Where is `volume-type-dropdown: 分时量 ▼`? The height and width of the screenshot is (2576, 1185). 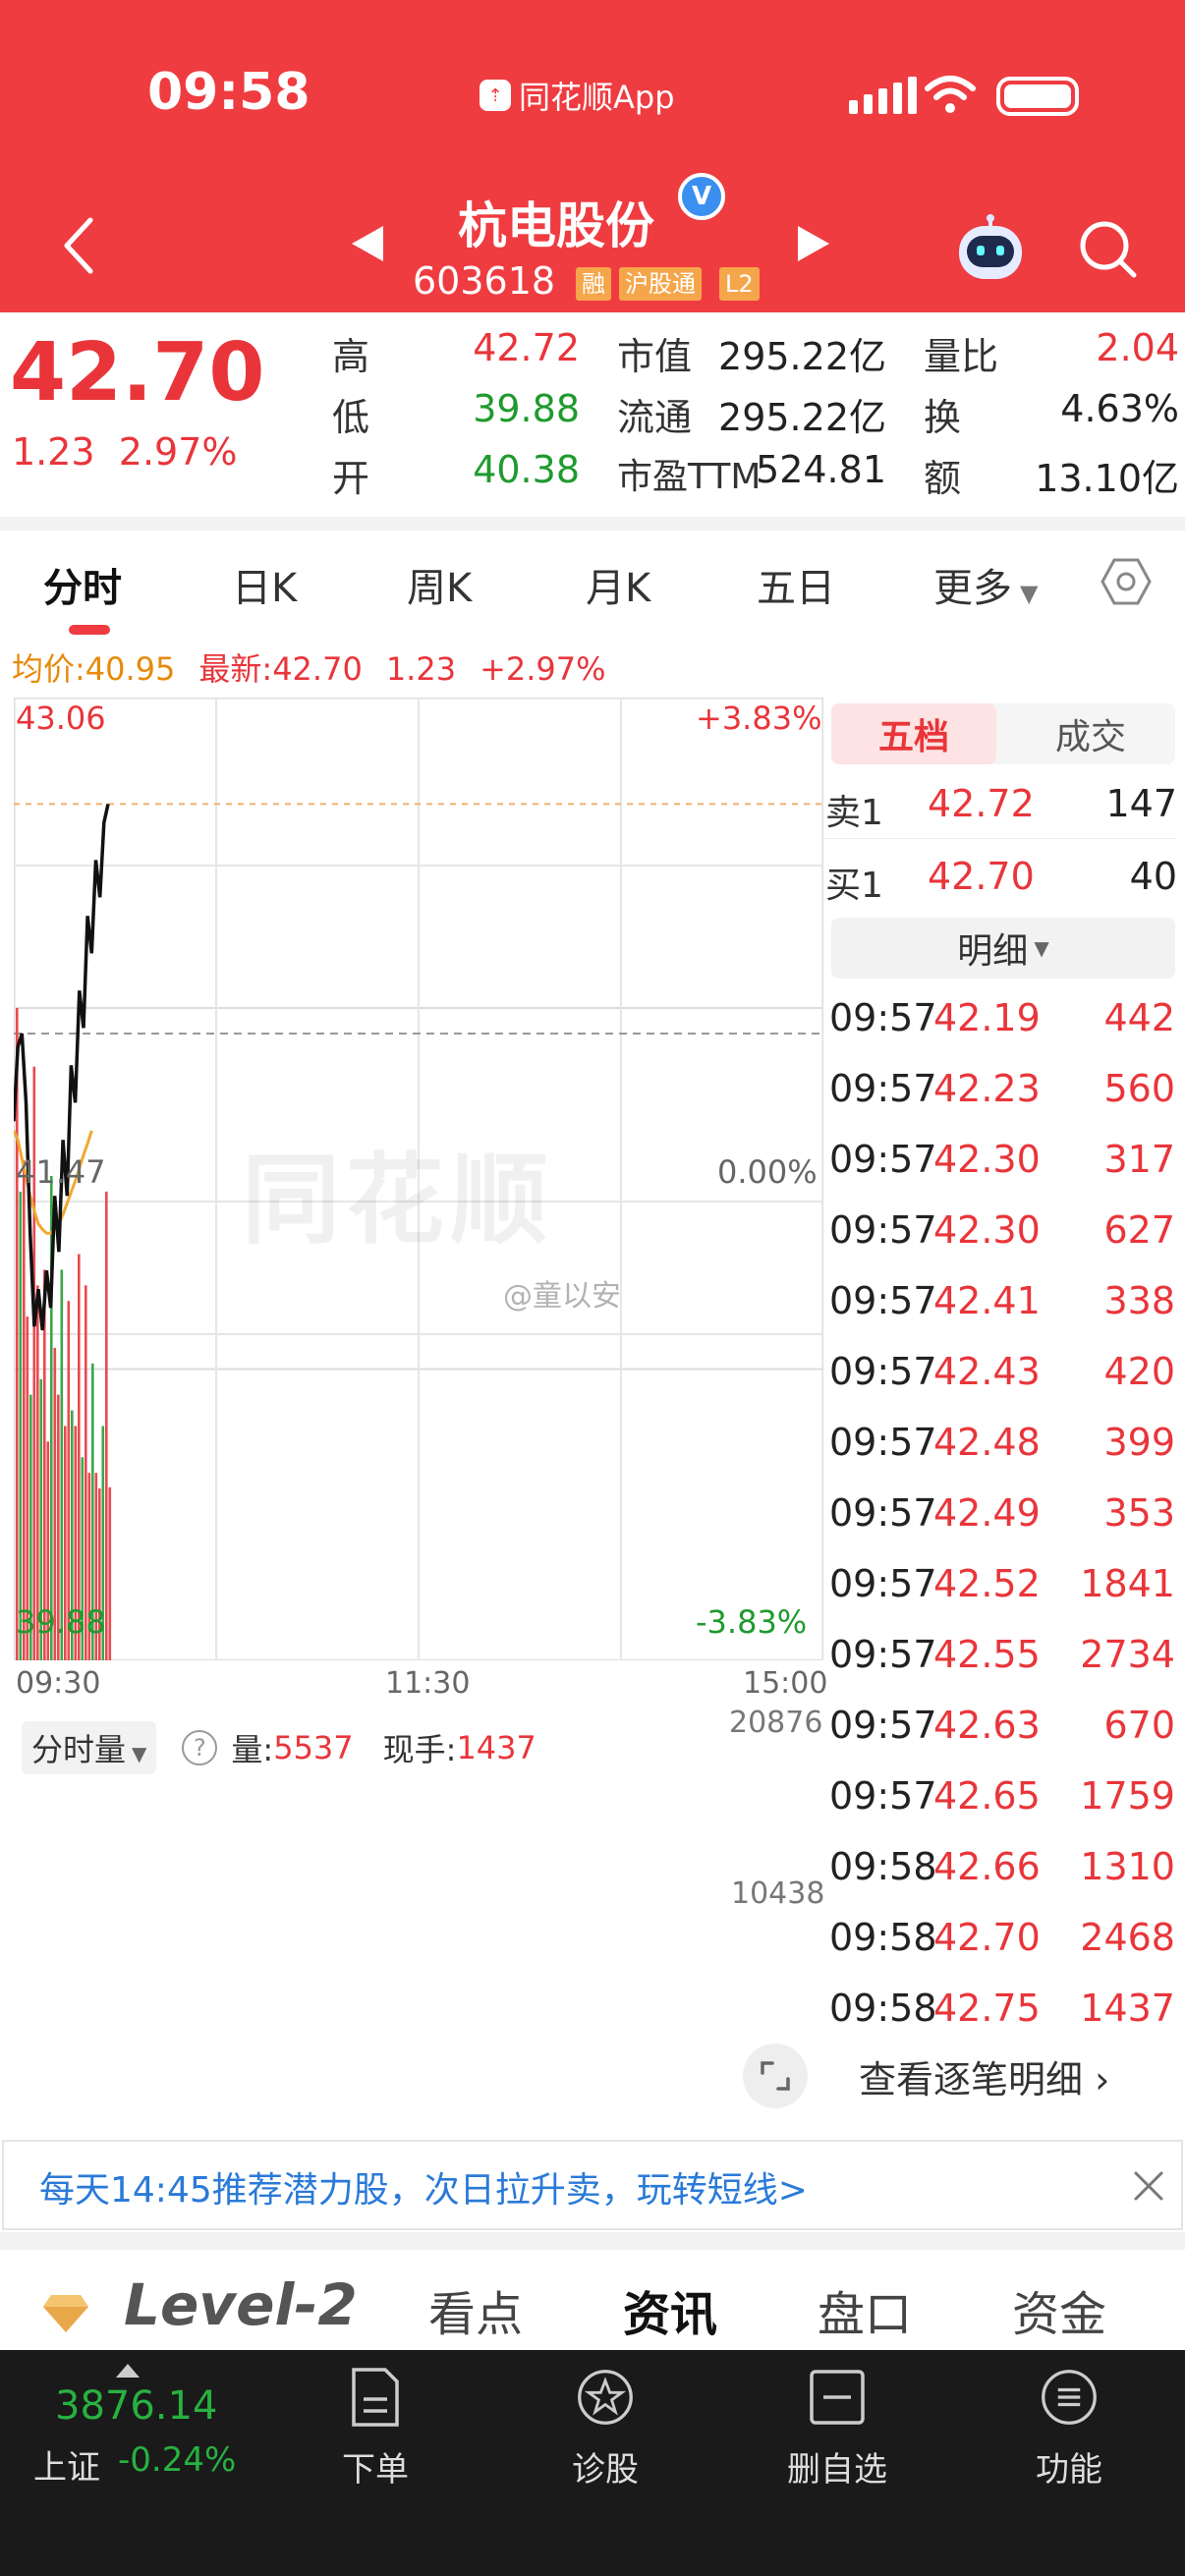 volume-type-dropdown: 分时量 ▼ is located at coordinates (90, 1747).